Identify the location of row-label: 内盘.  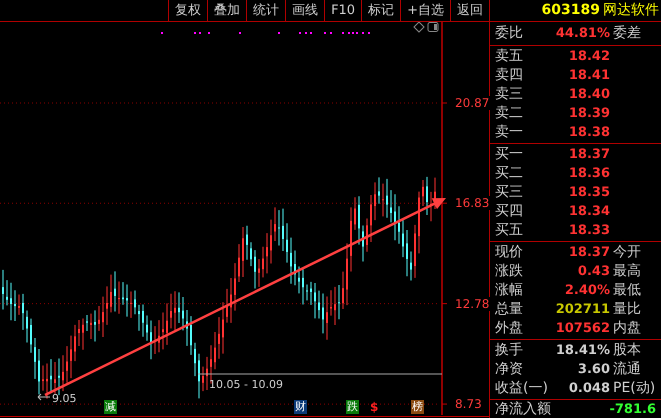
(627, 328).